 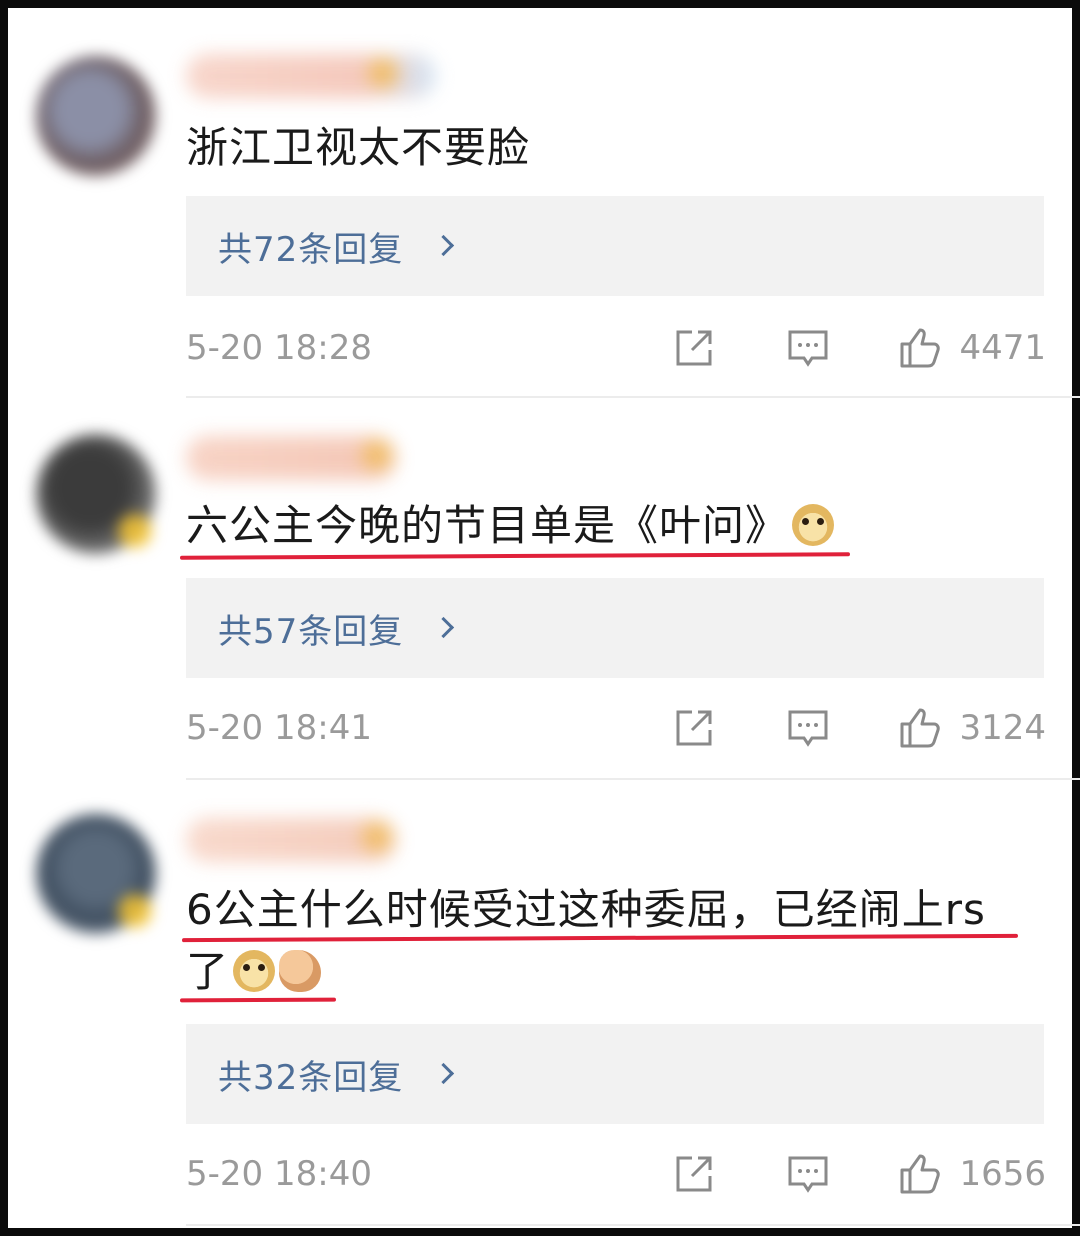 What do you see at coordinates (1002, 1174) in the screenshot?
I see `like-count: 1656` at bounding box center [1002, 1174].